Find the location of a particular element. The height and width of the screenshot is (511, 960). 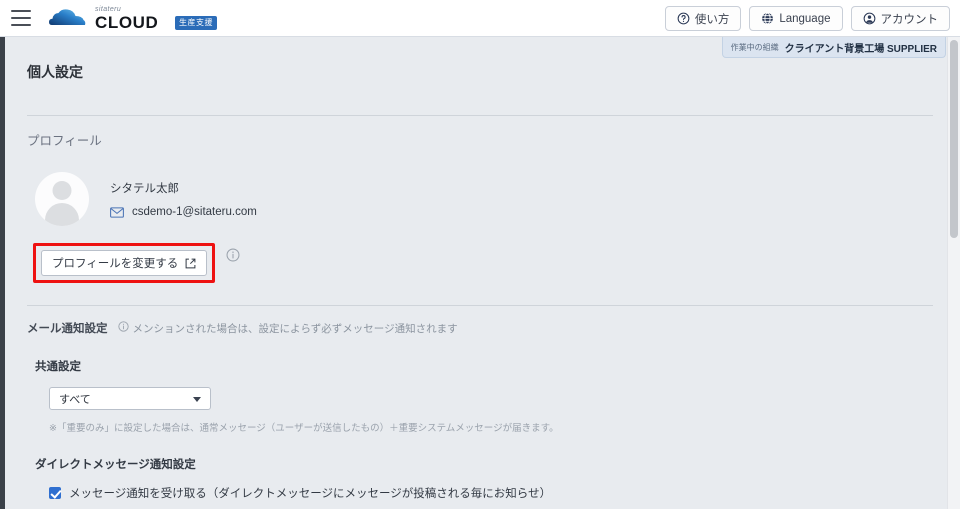

working-organization-banner: 作業中の組織 クライアント背景工場 SUPPLIER is located at coordinates (833, 47).